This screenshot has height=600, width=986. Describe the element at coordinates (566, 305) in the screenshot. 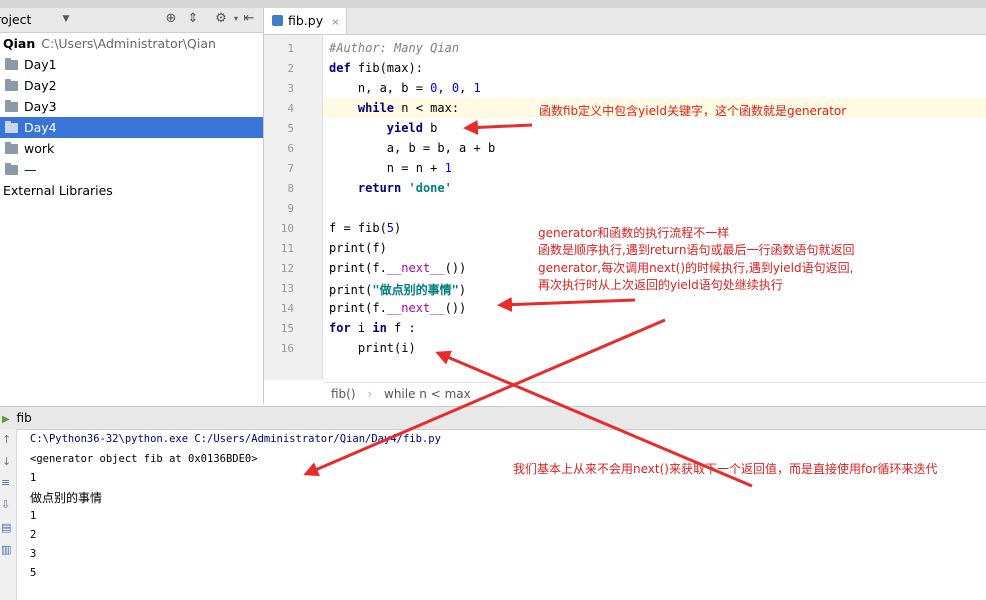

I see `arrow-to-print-string` at that location.